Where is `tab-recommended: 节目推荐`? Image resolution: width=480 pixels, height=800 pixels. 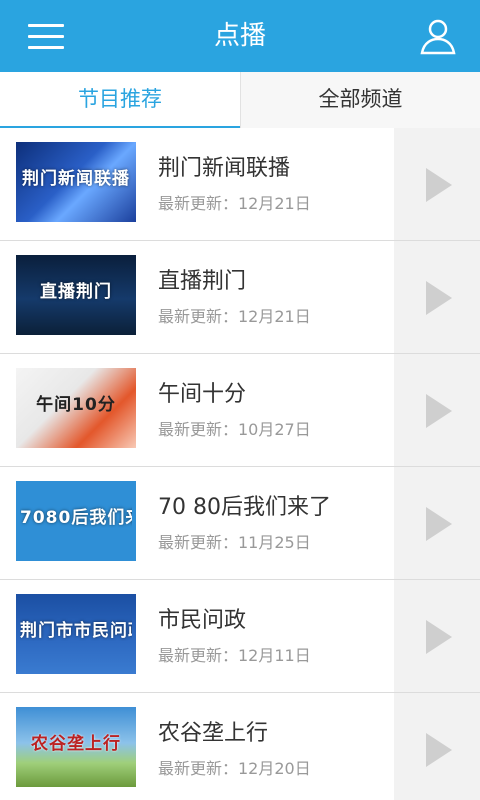 tab-recommended: 节目推荐 is located at coordinates (120, 100).